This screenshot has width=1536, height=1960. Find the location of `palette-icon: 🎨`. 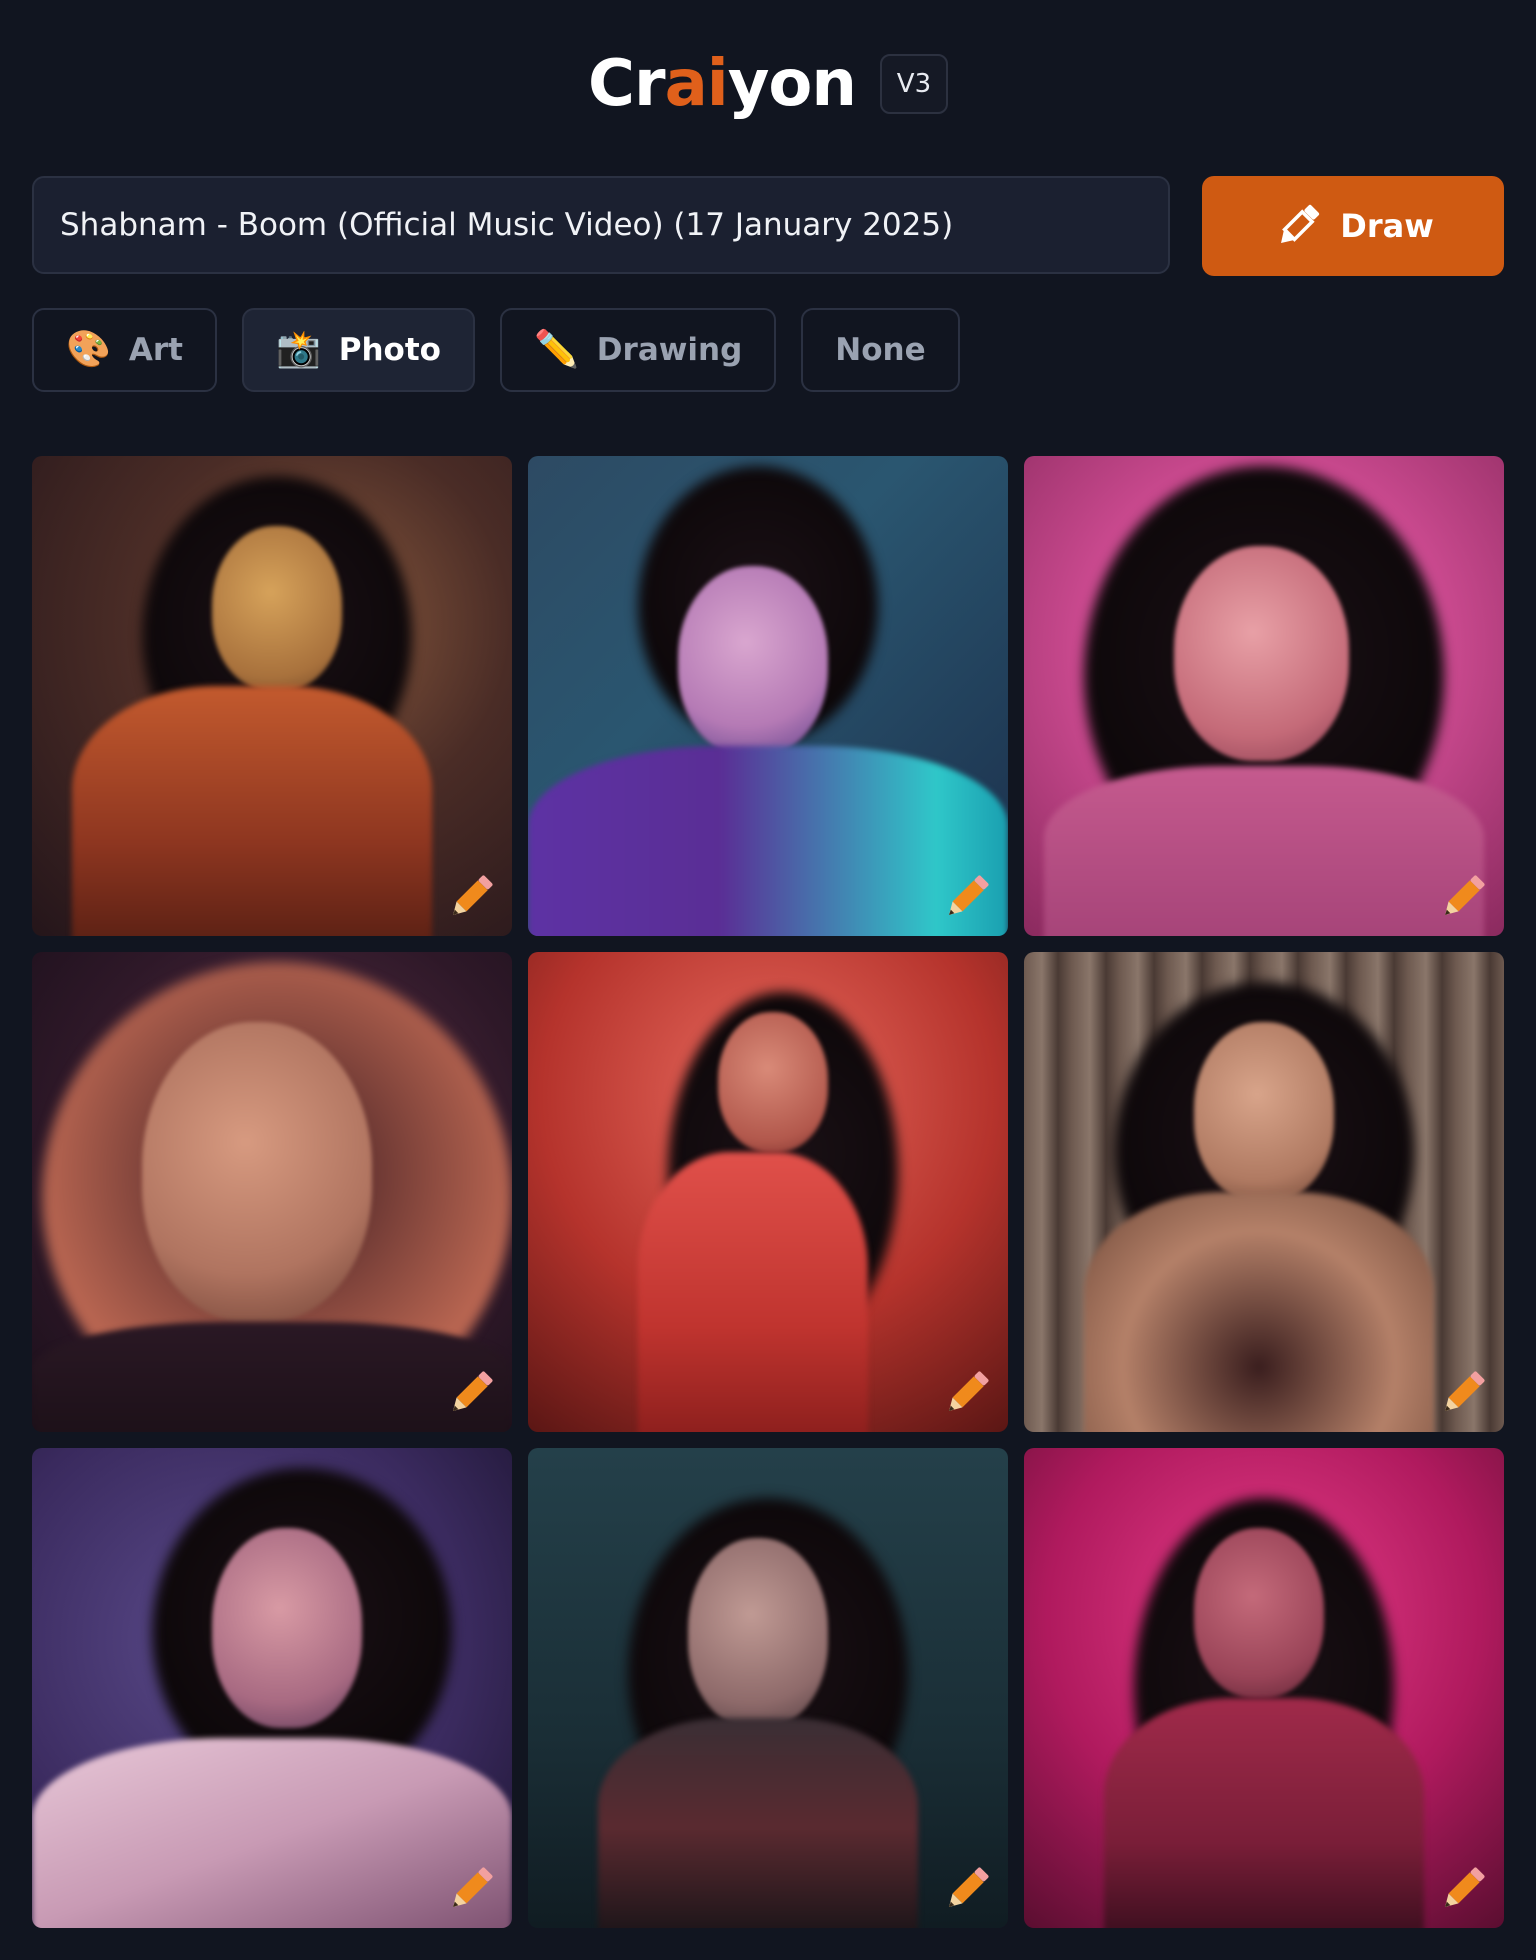

palette-icon: 🎨 is located at coordinates (88, 349).